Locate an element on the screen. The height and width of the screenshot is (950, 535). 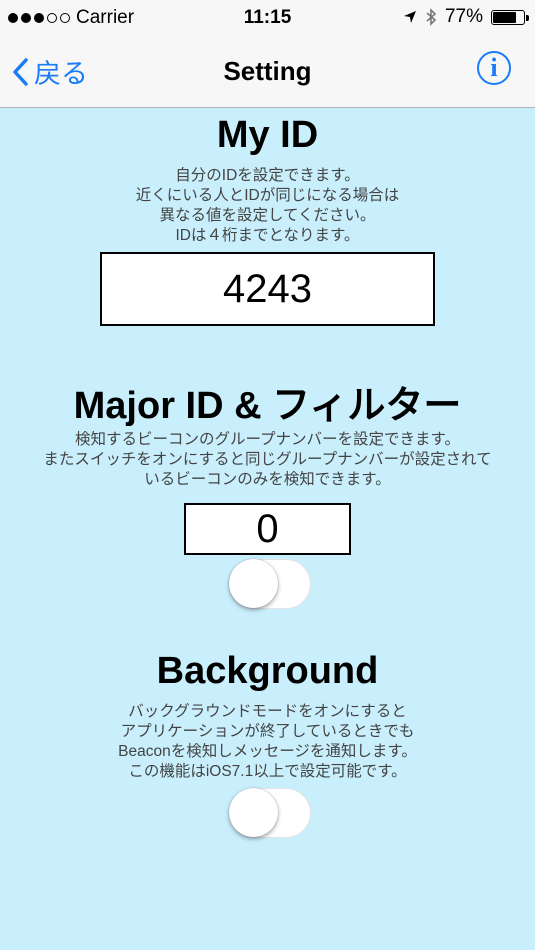
filter-toggle is located at coordinates (270, 584).